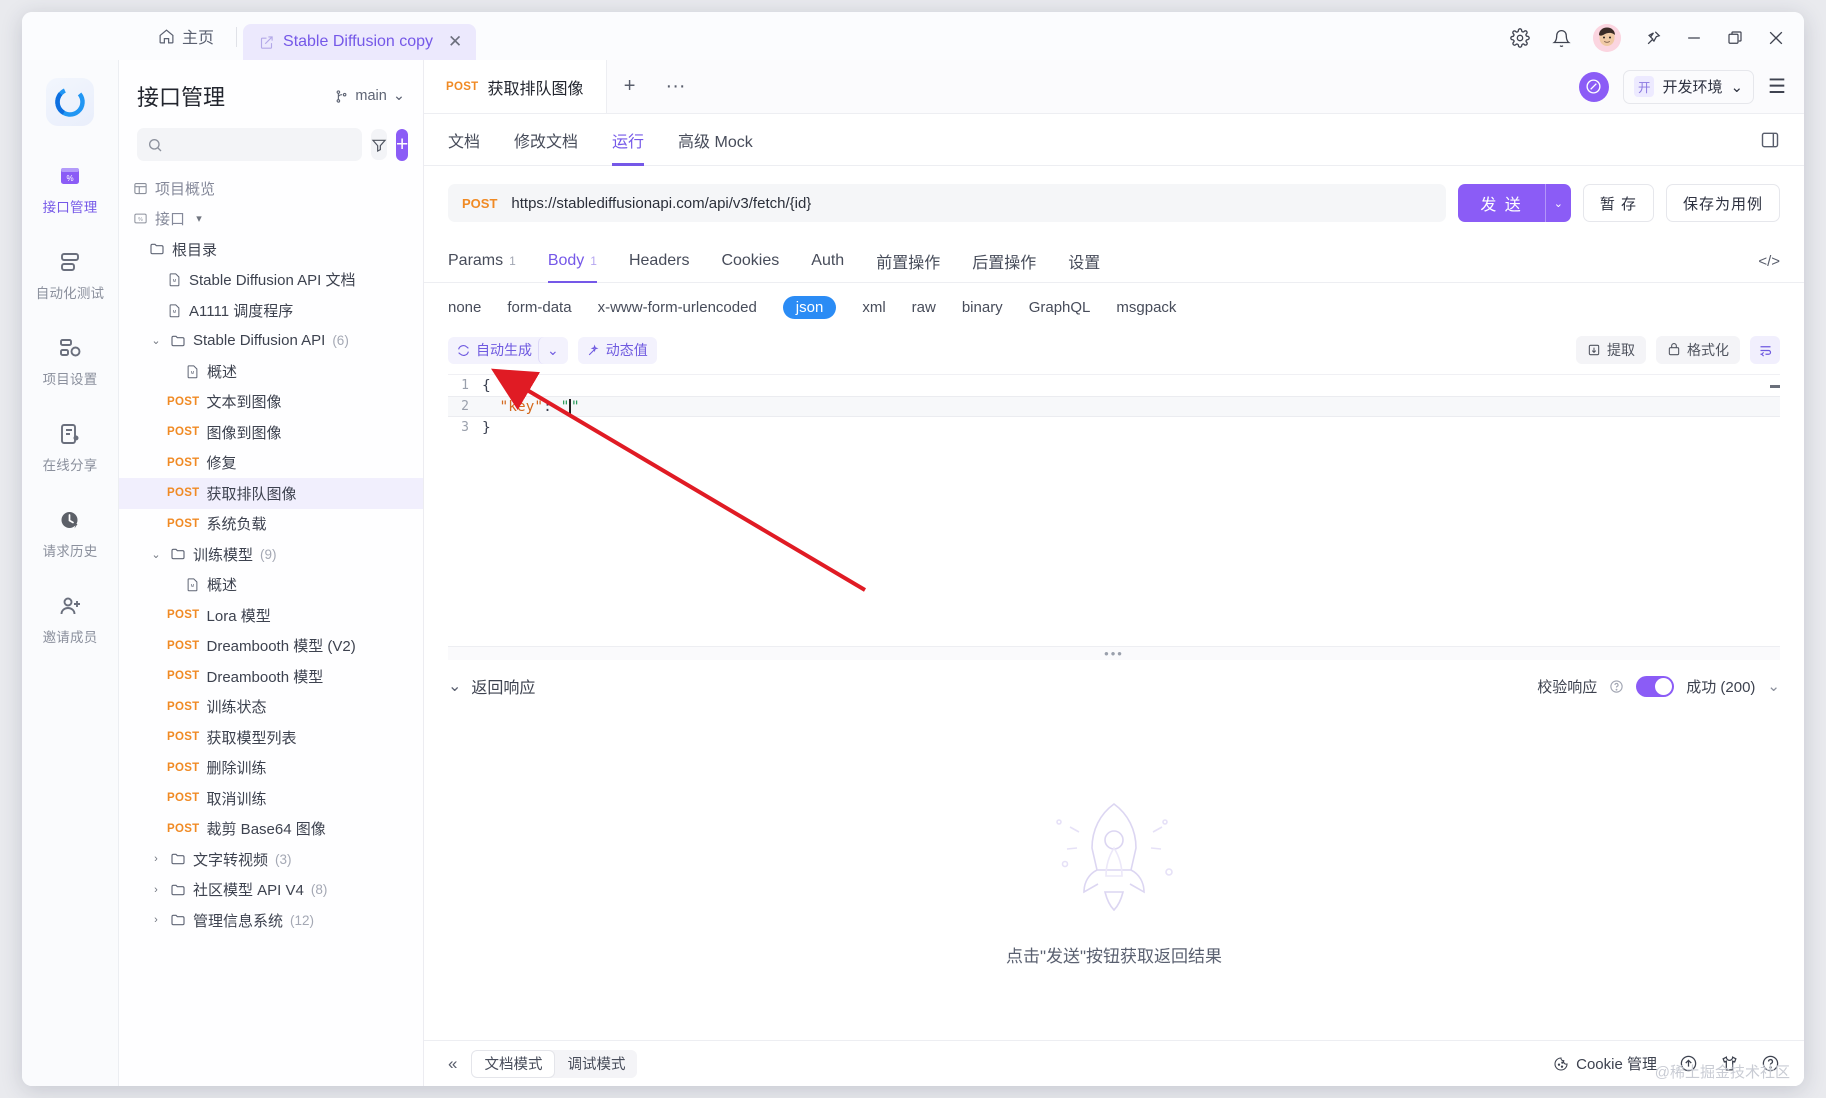 Image resolution: width=1826 pixels, height=1098 pixels. What do you see at coordinates (271, 859) in the screenshot?
I see `tree-item-folder: › 文字转视频 (3)` at bounding box center [271, 859].